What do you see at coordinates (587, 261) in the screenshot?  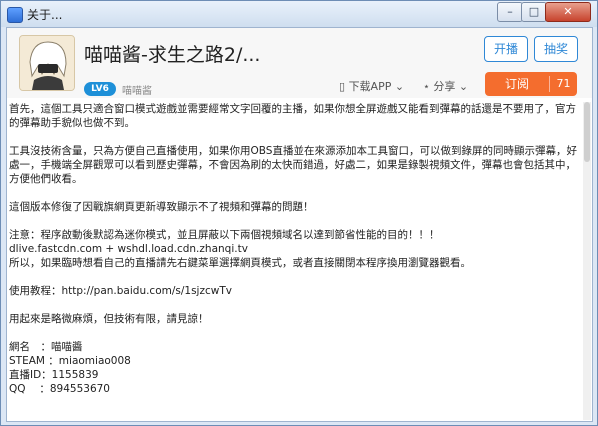 I see `scrollbar` at bounding box center [587, 261].